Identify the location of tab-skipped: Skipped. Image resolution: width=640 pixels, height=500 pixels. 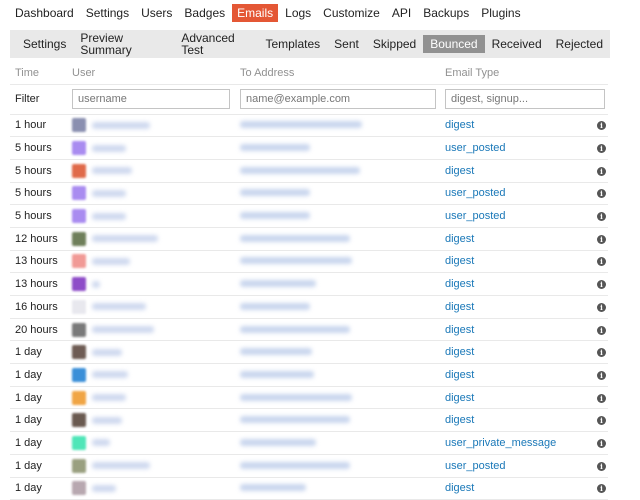
(394, 44).